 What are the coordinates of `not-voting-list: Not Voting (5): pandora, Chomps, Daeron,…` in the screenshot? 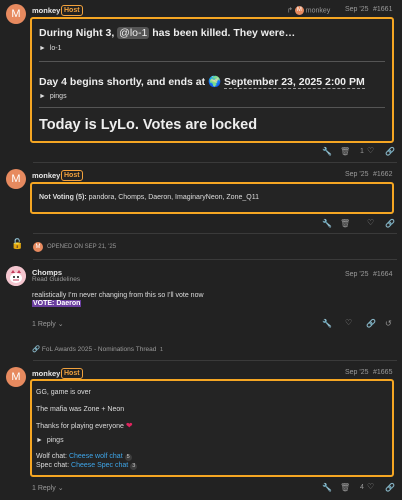 It's located at (149, 197).